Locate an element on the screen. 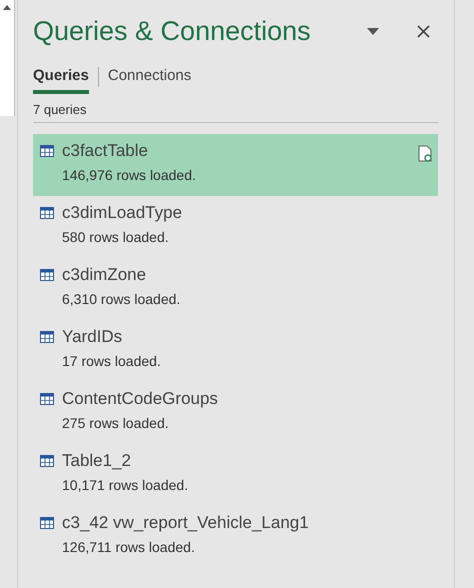 This screenshot has height=588, width=474. query-count: 7 queries is located at coordinates (235, 109).